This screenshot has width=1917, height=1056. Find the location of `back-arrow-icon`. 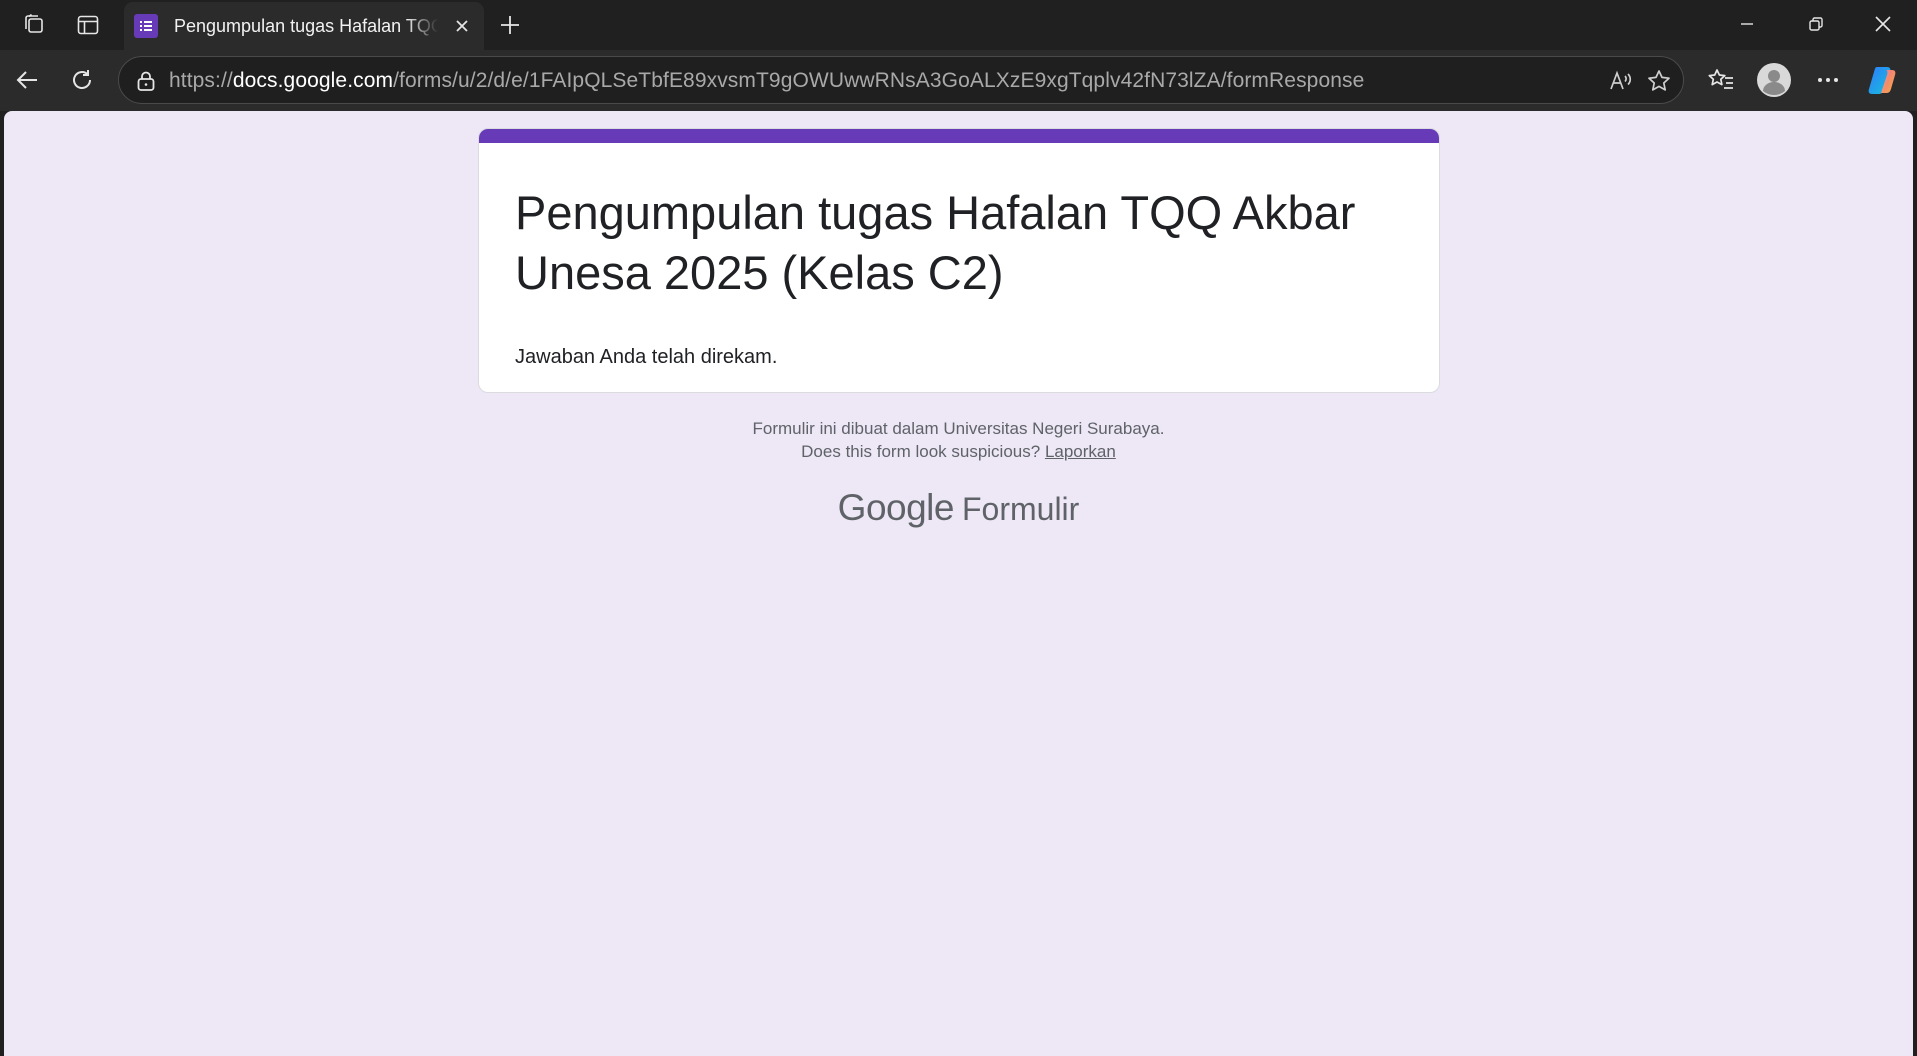

back-arrow-icon is located at coordinates (26, 80).